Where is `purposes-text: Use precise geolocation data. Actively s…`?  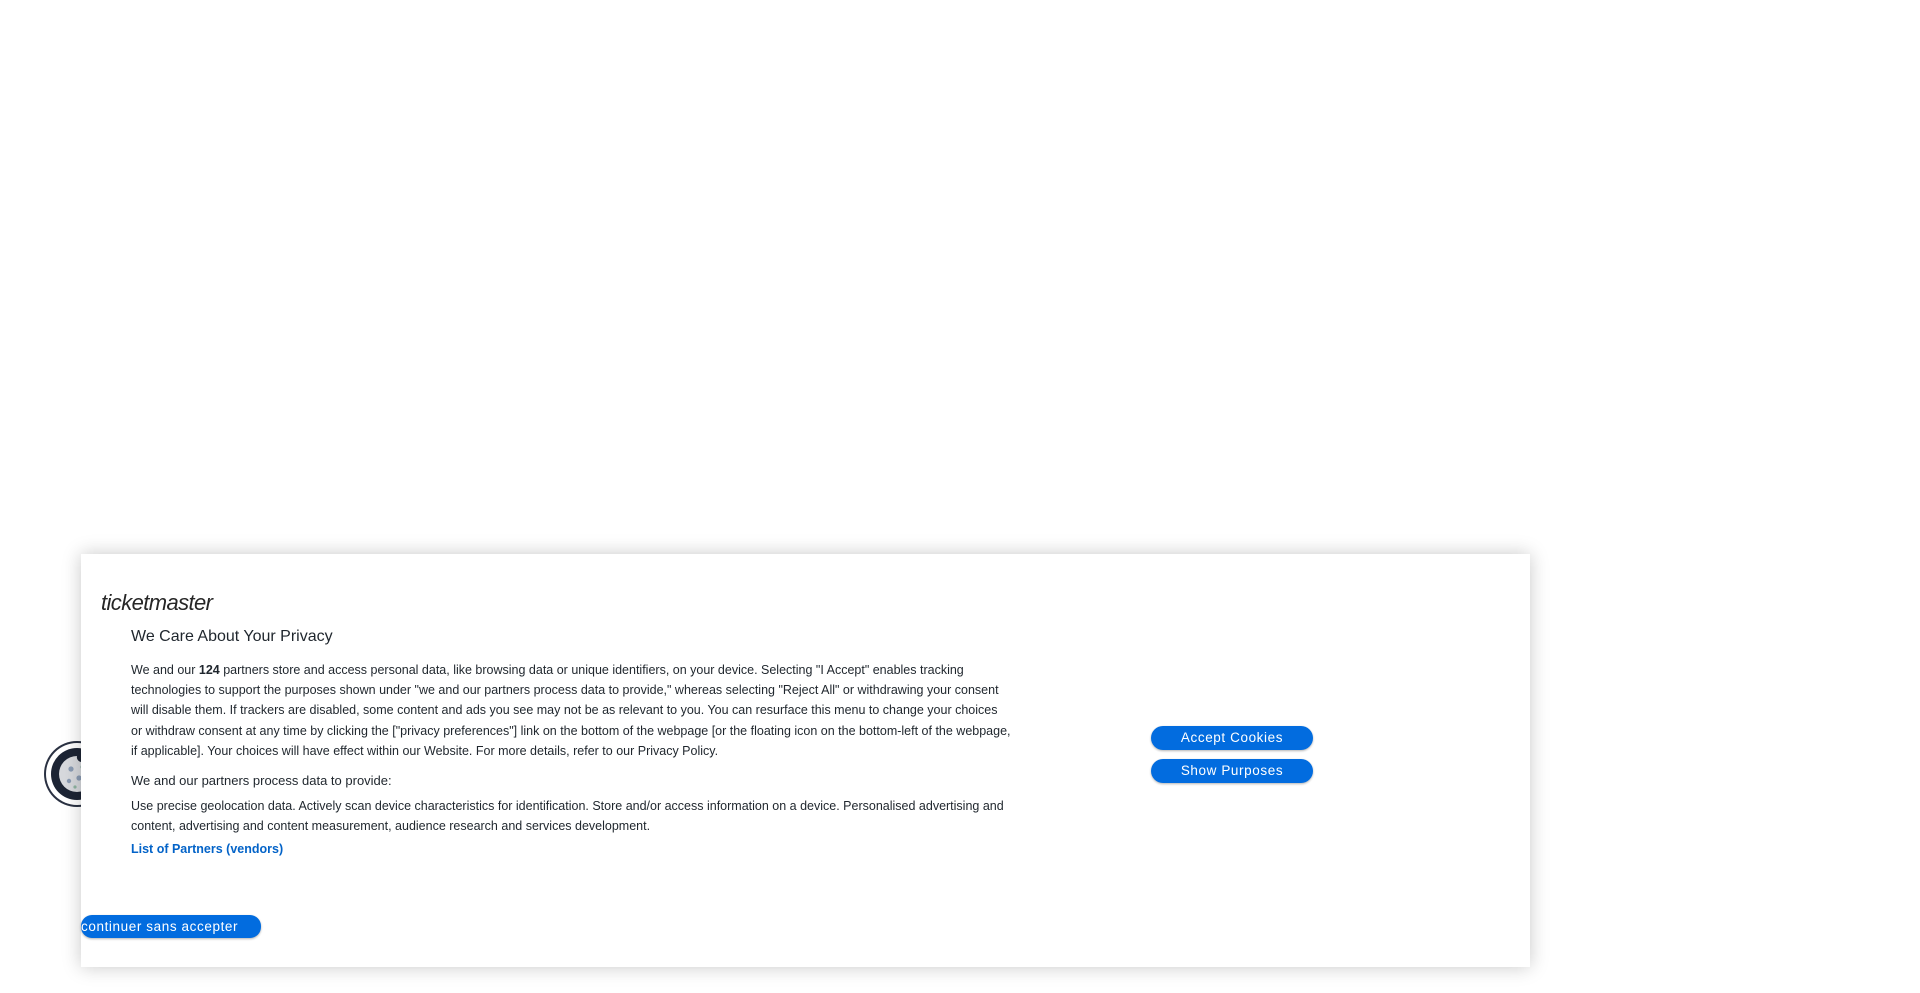
purposes-text: Use precise geolocation data. Actively s… is located at coordinates (567, 816).